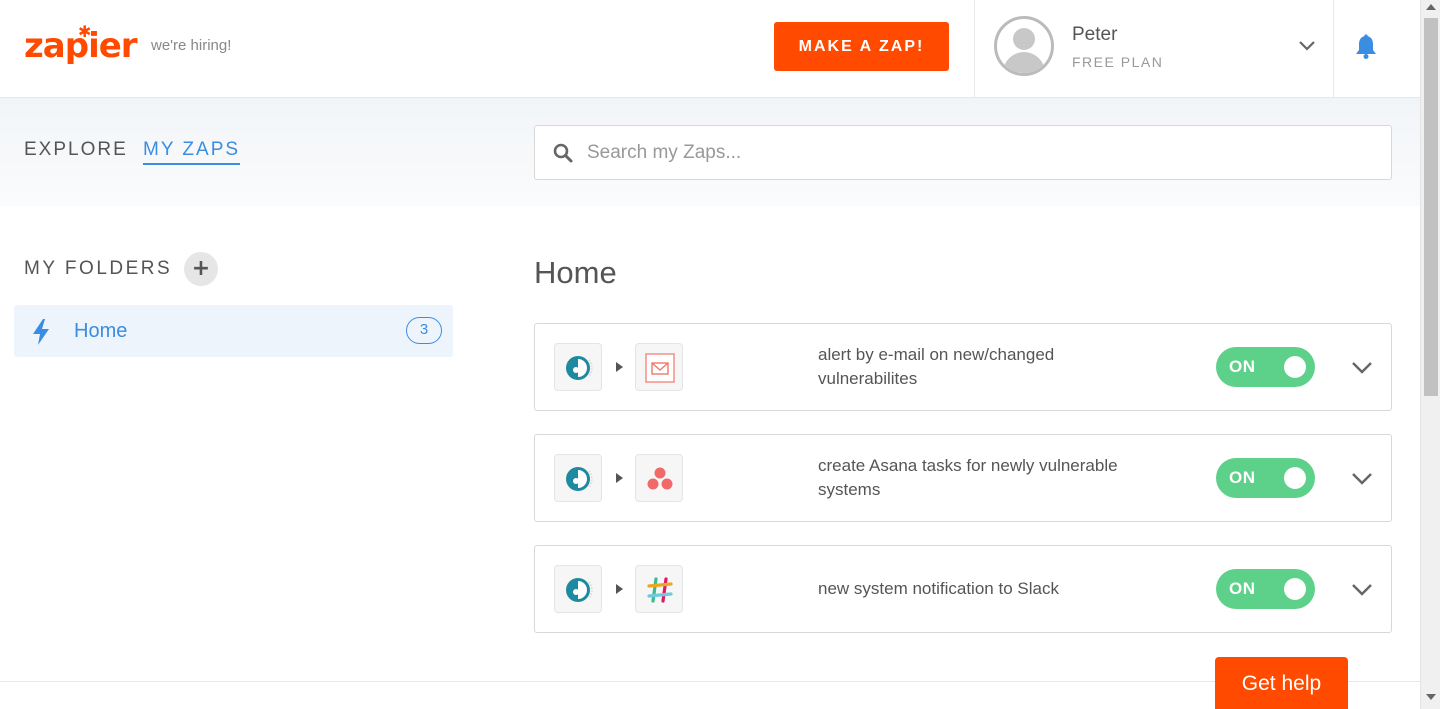 This screenshot has height=709, width=1440. Describe the element at coordinates (1431, 697) in the screenshot. I see `scroll-down-icon` at that location.